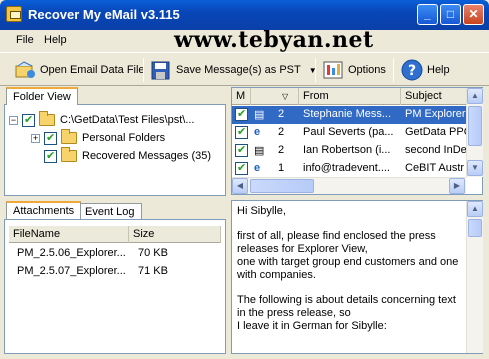 This screenshot has width=489, height=359. Describe the element at coordinates (147, 156) in the screenshot. I see `tree-item-label: Recovered Messages (35)` at that location.